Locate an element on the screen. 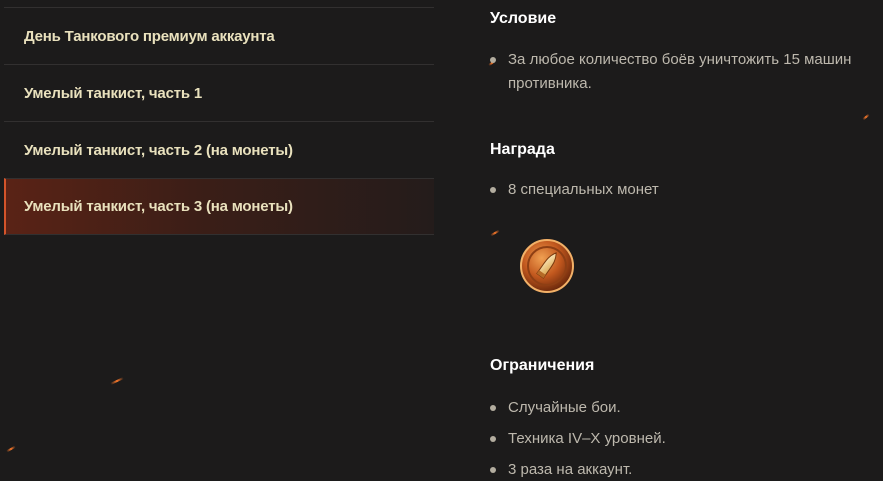 The height and width of the screenshot is (481, 883). restriction-item: 3 раза на аккаунт. is located at coordinates (686, 469).